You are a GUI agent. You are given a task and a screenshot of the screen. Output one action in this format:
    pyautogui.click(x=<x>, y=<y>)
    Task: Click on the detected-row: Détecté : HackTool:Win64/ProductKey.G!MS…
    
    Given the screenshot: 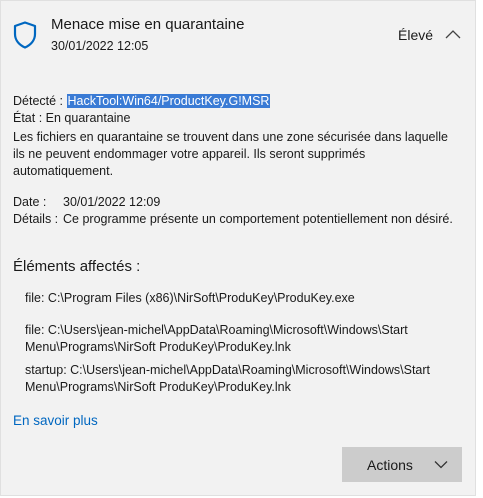 What is the action you would take?
    pyautogui.click(x=238, y=101)
    